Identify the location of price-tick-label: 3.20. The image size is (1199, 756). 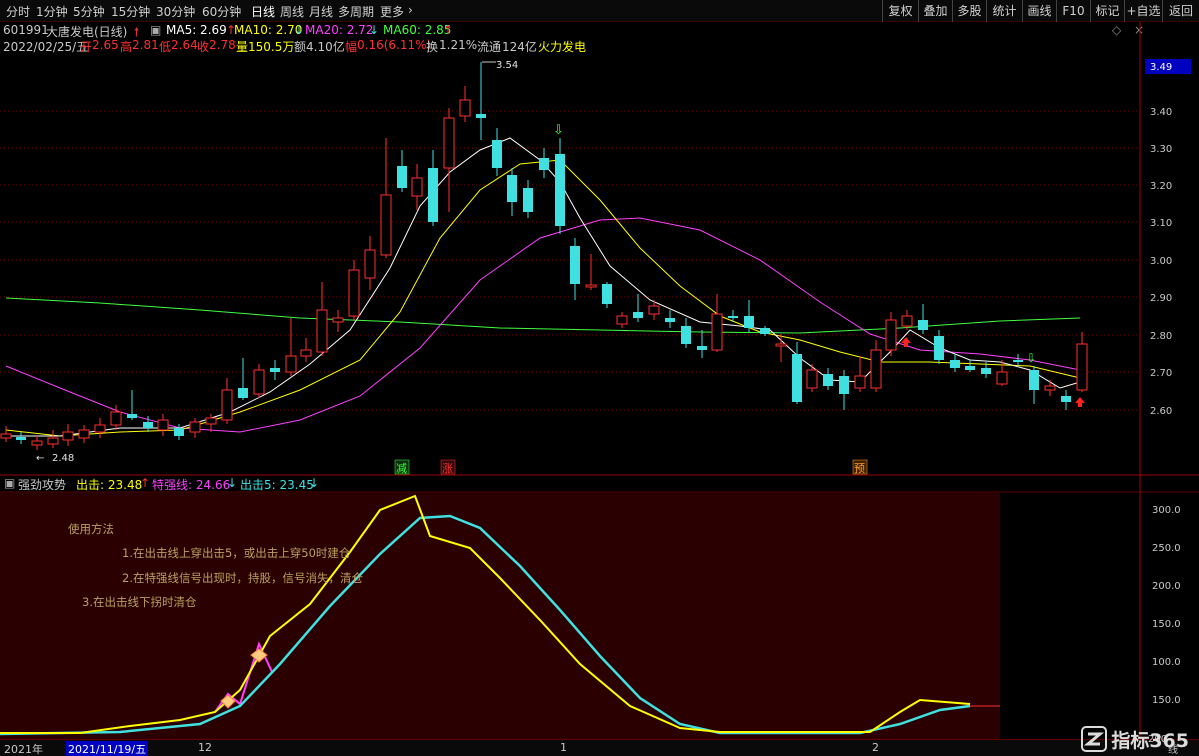
(1161, 186).